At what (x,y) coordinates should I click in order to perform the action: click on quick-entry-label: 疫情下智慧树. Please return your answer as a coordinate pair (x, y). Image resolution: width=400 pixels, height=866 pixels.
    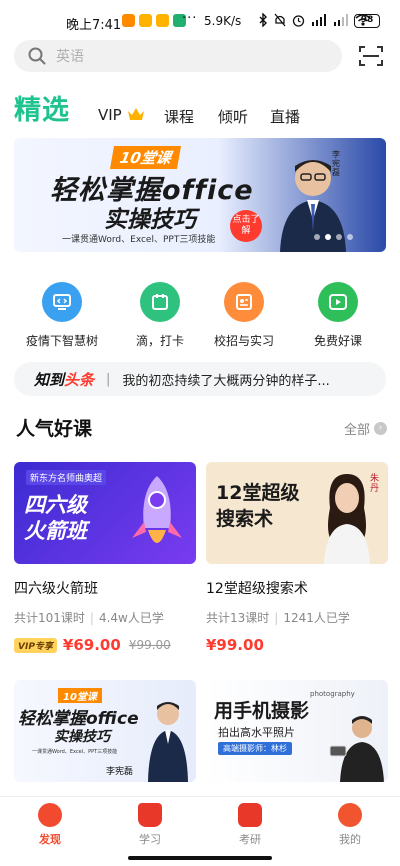
    Looking at the image, I should click on (61, 341).